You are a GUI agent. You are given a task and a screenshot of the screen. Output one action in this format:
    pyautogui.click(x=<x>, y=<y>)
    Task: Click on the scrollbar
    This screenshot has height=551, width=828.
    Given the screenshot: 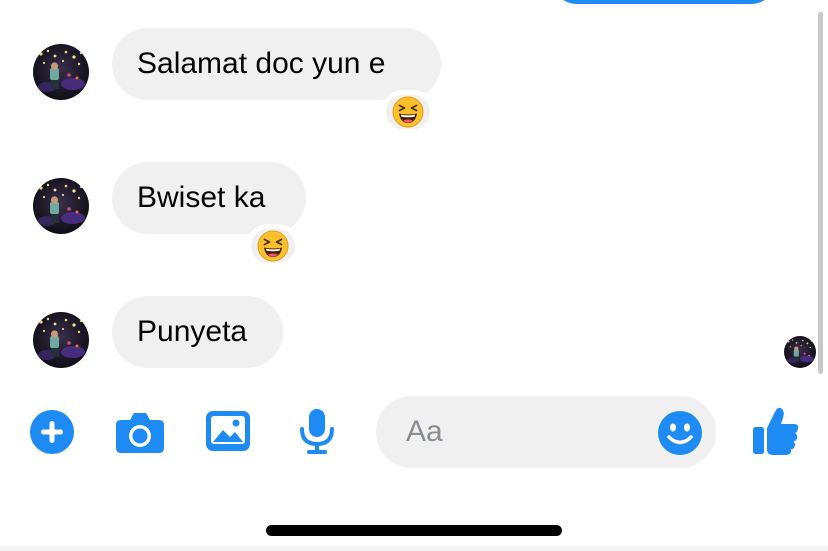 What is the action you would take?
    pyautogui.click(x=820, y=193)
    